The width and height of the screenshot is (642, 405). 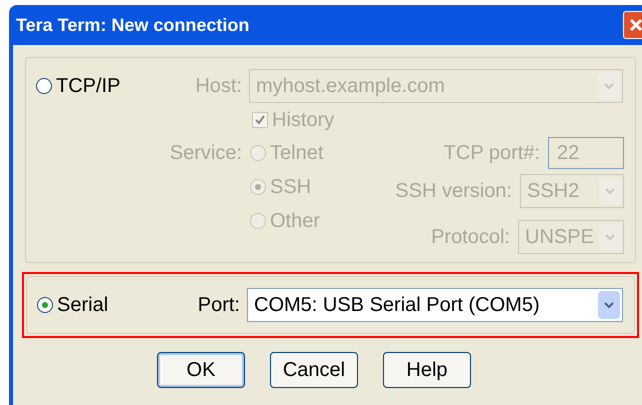 I want to click on serial-label: Serial, so click(x=82, y=305).